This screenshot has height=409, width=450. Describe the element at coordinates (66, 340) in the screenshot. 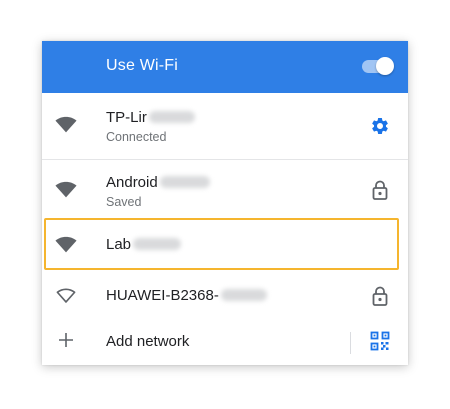

I see `plus-icon` at that location.